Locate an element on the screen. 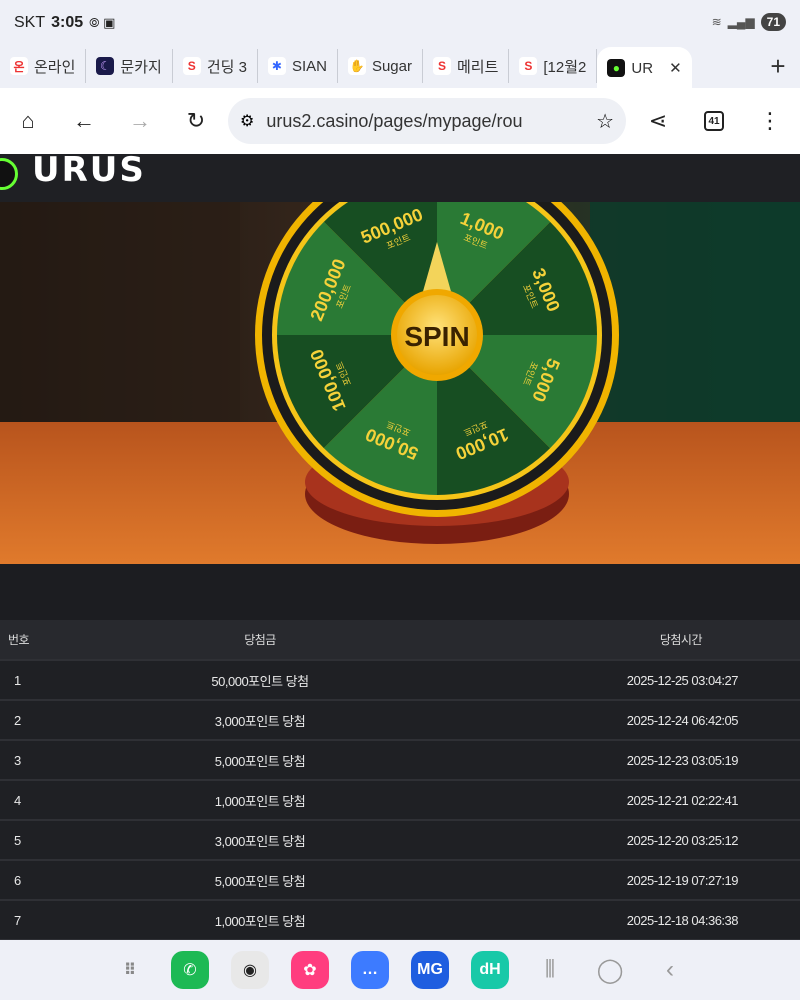 The height and width of the screenshot is (1000, 800). reload-icon: ↻ is located at coordinates (196, 121).